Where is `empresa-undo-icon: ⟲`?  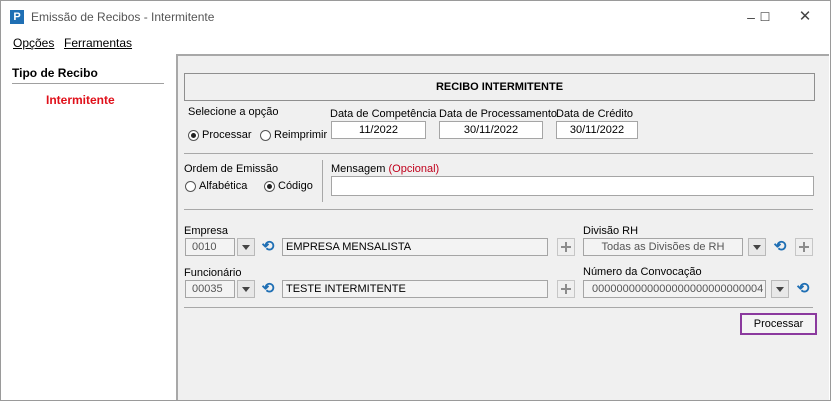 empresa-undo-icon: ⟲ is located at coordinates (268, 247).